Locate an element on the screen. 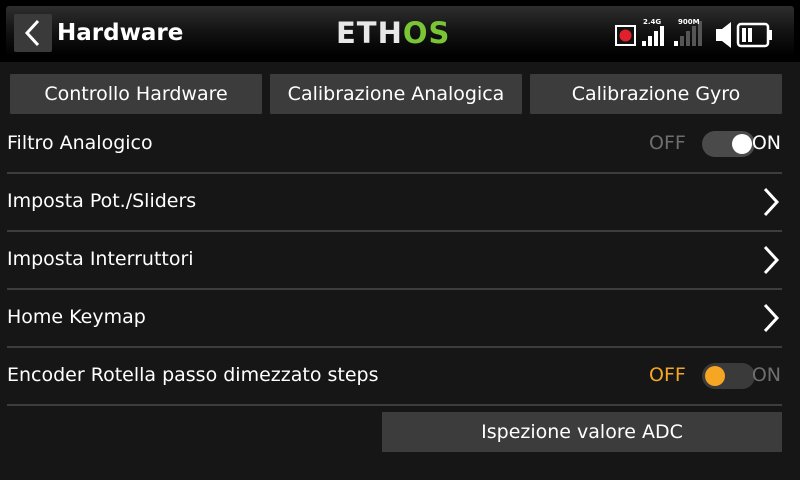 Image resolution: width=800 pixels, height=480 pixels. signal-900m-icon: 900M is located at coordinates (688, 32).